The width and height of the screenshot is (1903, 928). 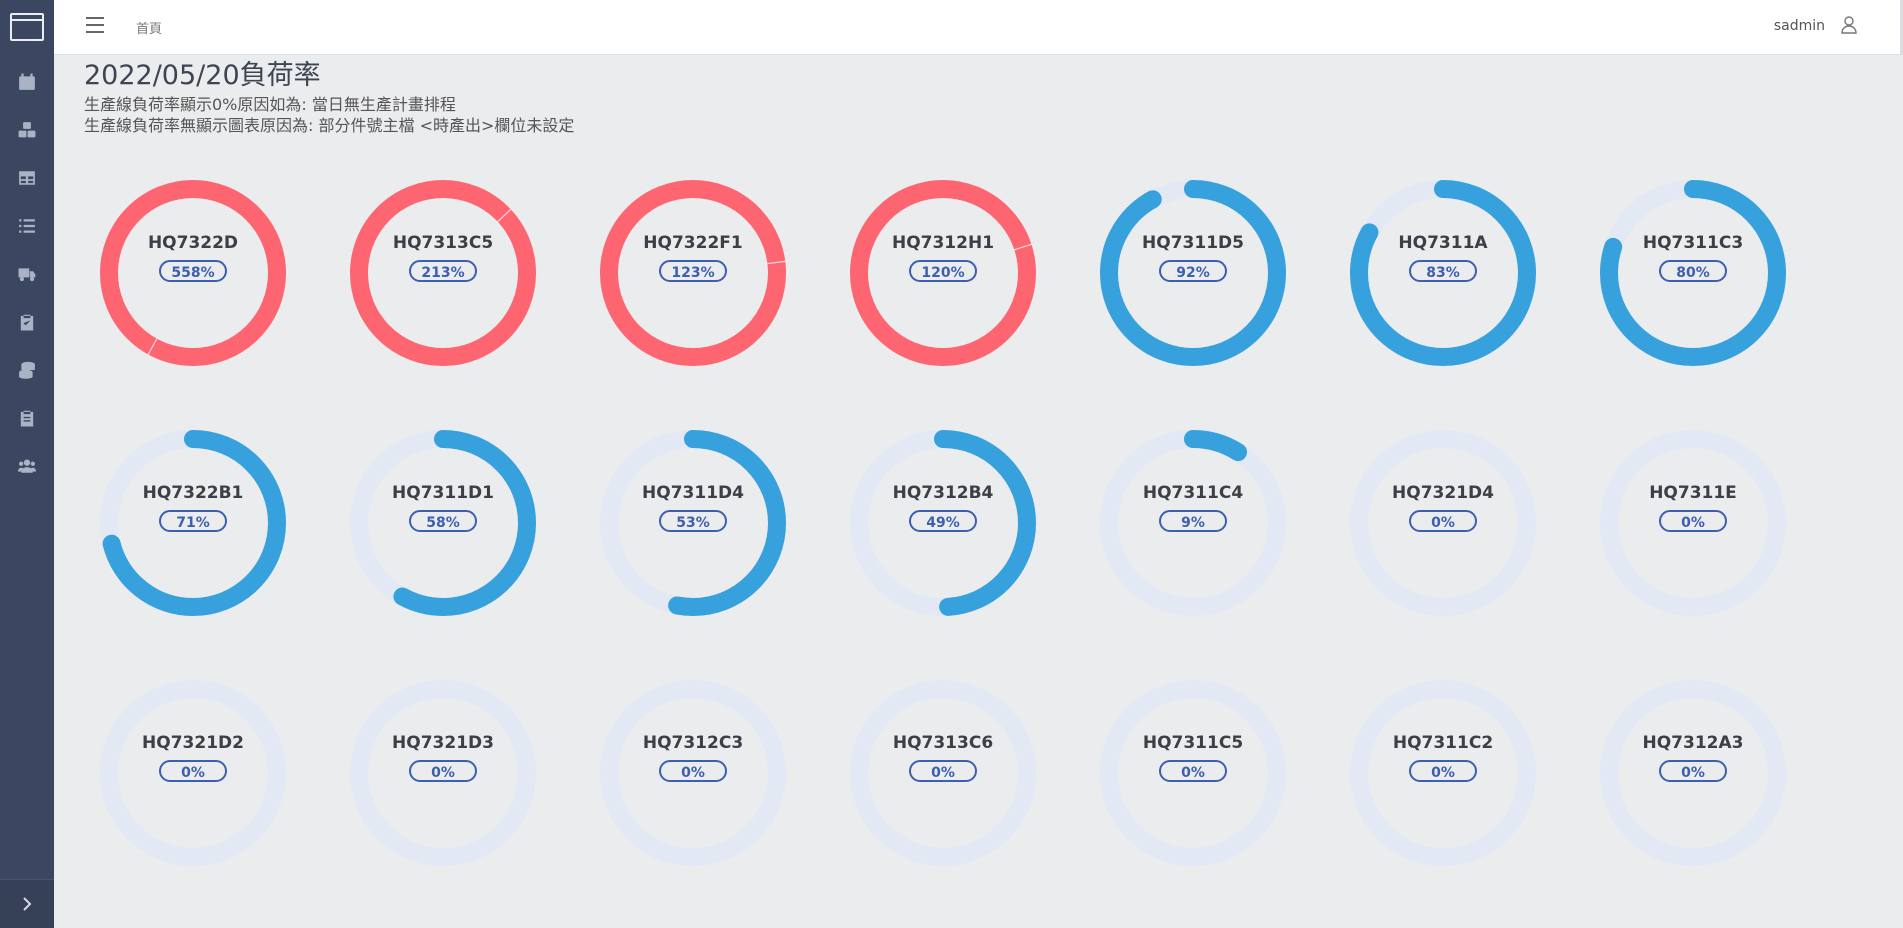 What do you see at coordinates (1693, 743) in the screenshot?
I see `gauge-line-name: HQ7312A3` at bounding box center [1693, 743].